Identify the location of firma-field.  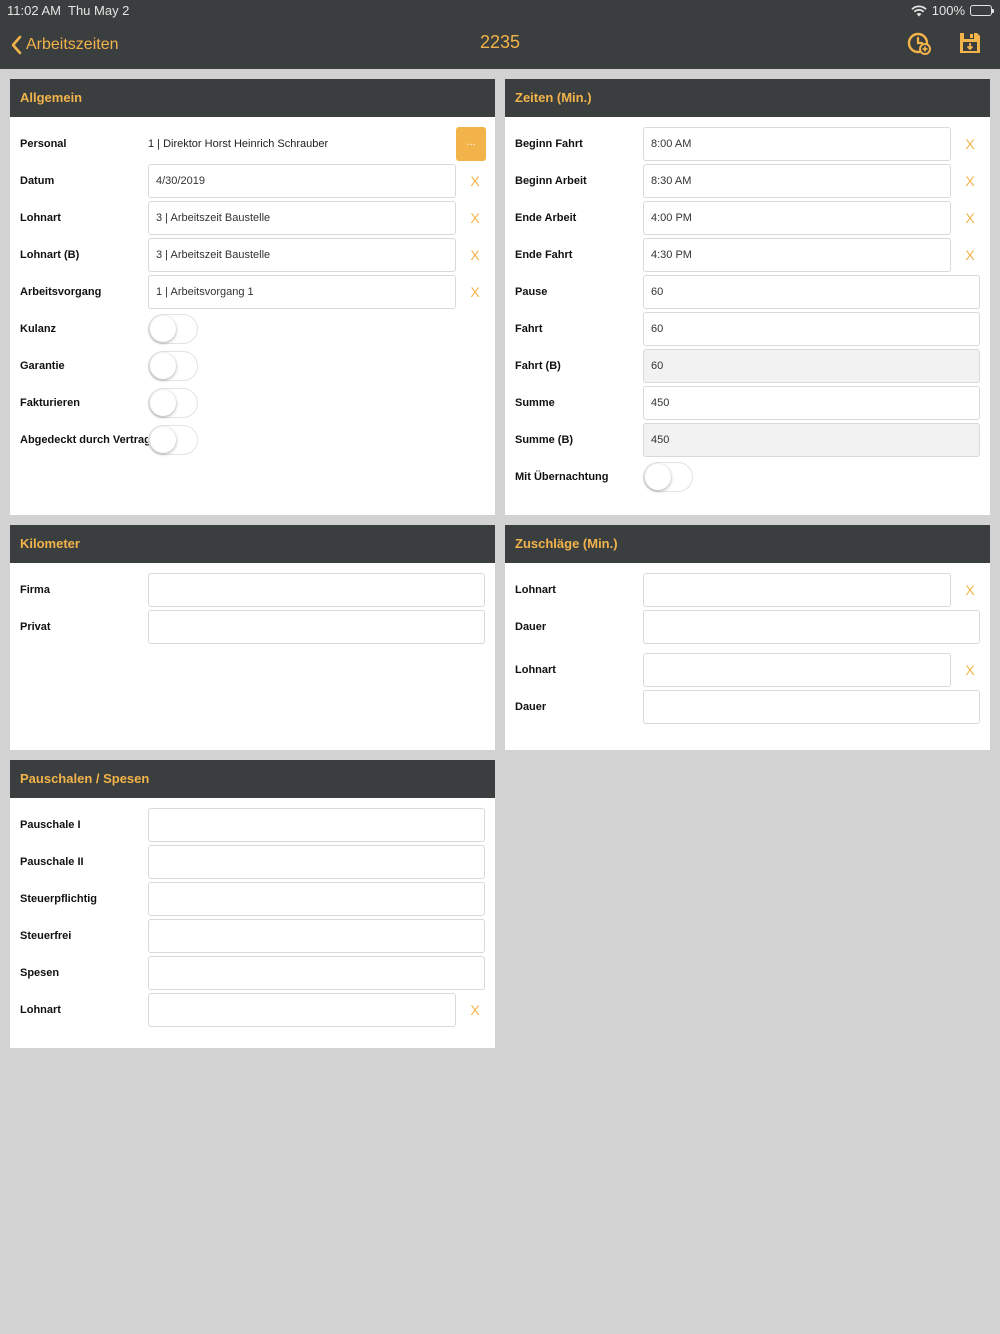
(316, 590).